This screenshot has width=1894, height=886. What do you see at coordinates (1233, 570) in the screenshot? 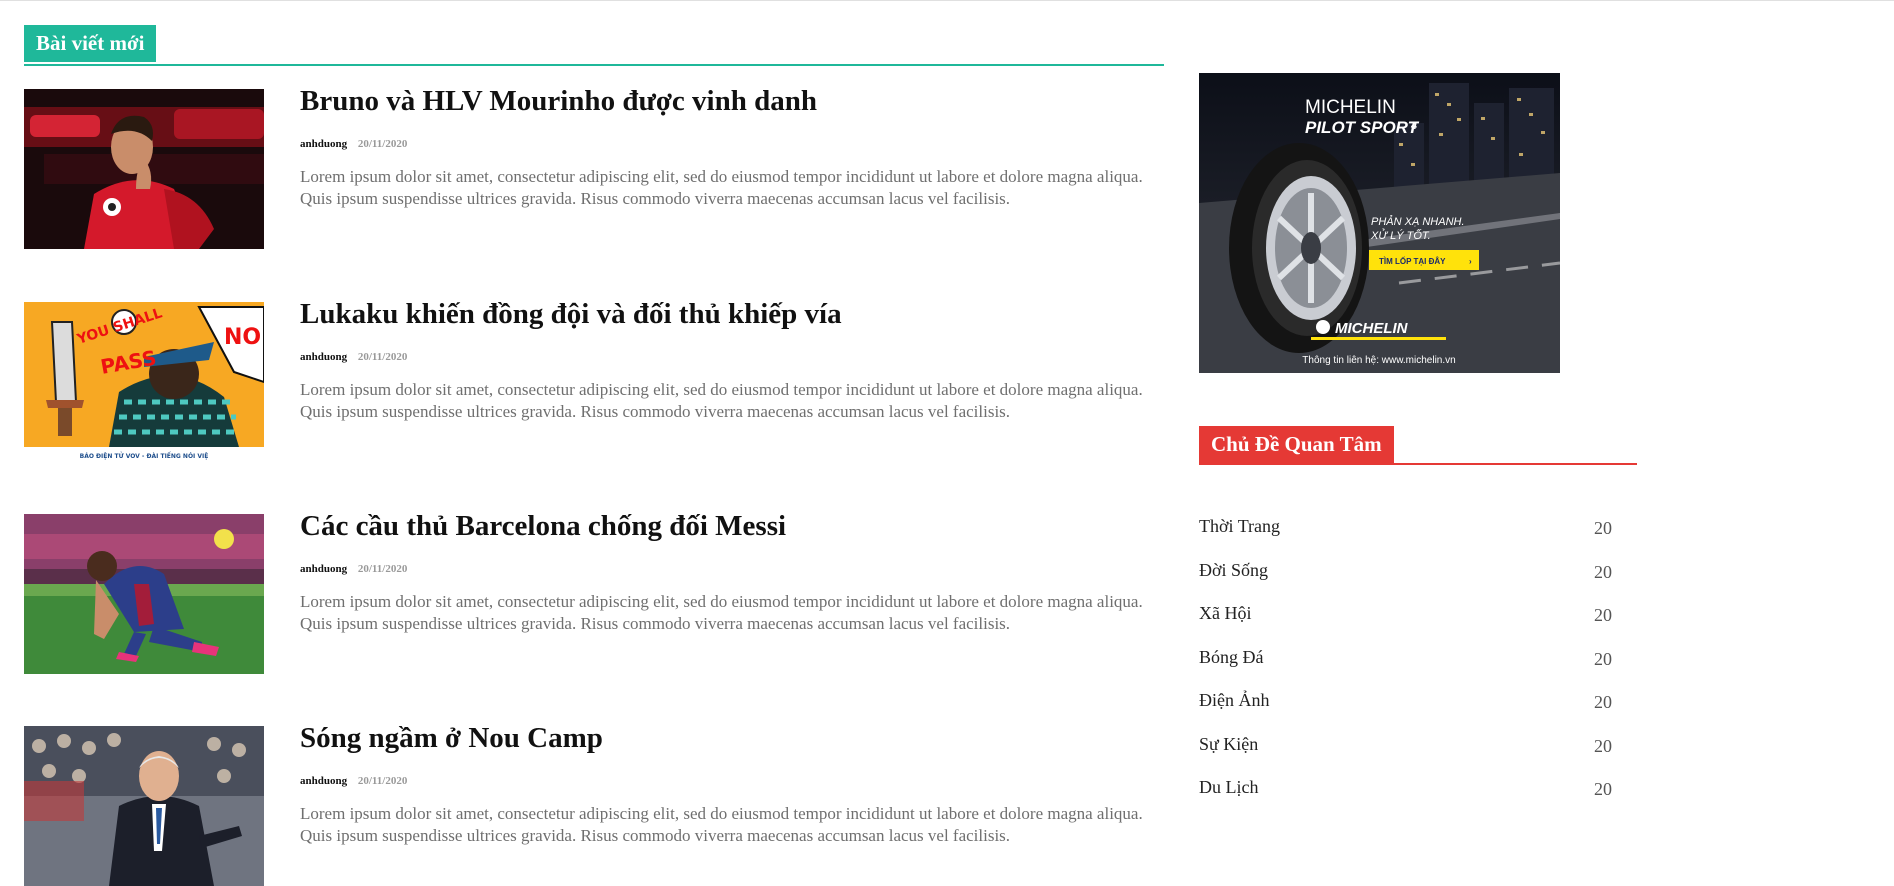
I see `topic-name: Đời Sống` at bounding box center [1233, 570].